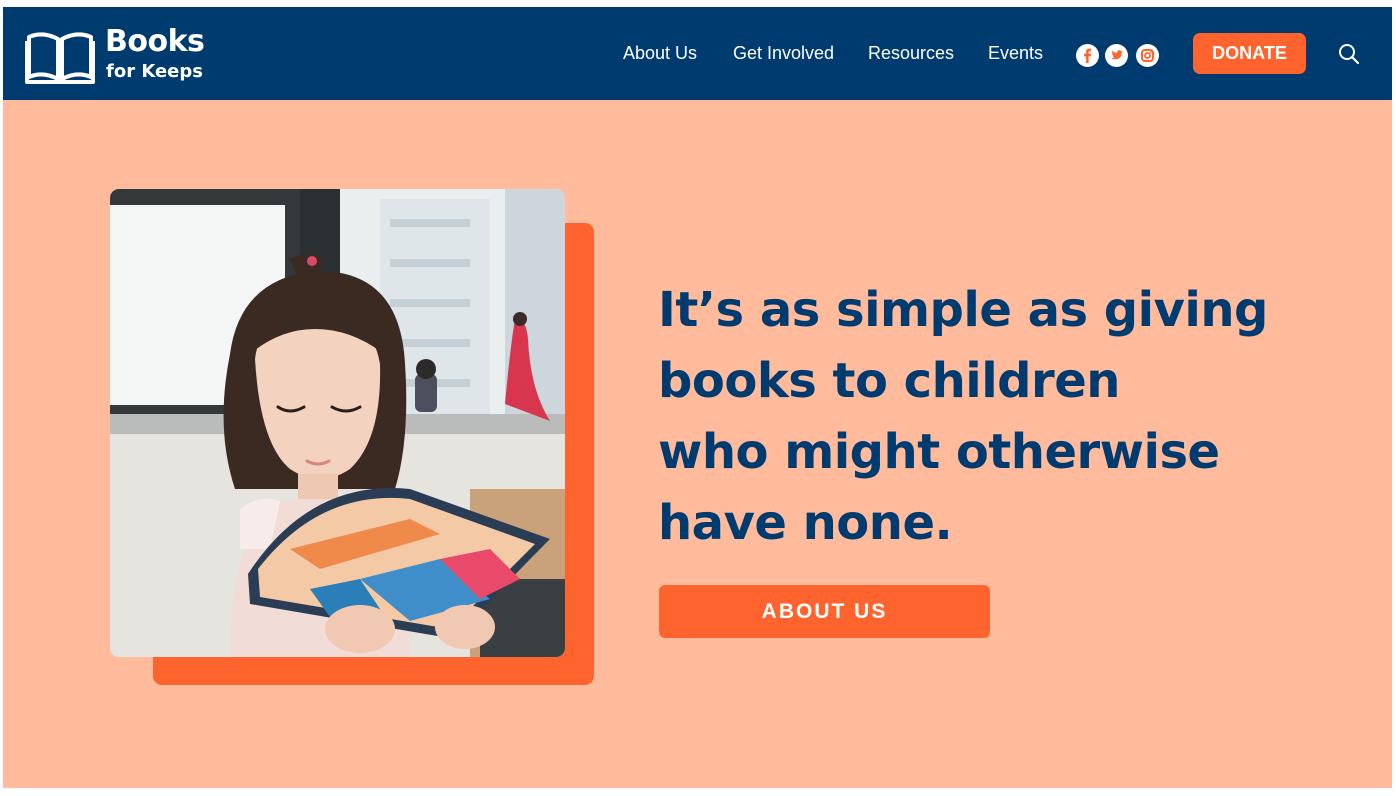 The height and width of the screenshot is (796, 1396). I want to click on about-us-cta-button: ABOUT US, so click(824, 611).